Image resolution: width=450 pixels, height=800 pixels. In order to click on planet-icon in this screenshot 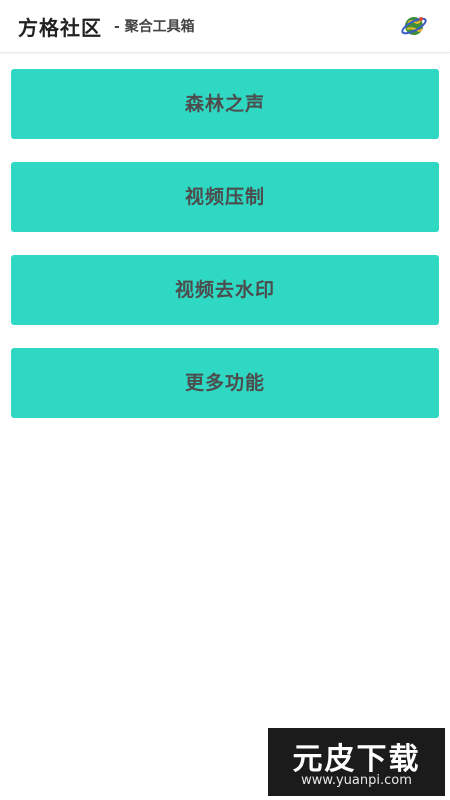, I will do `click(414, 26)`.